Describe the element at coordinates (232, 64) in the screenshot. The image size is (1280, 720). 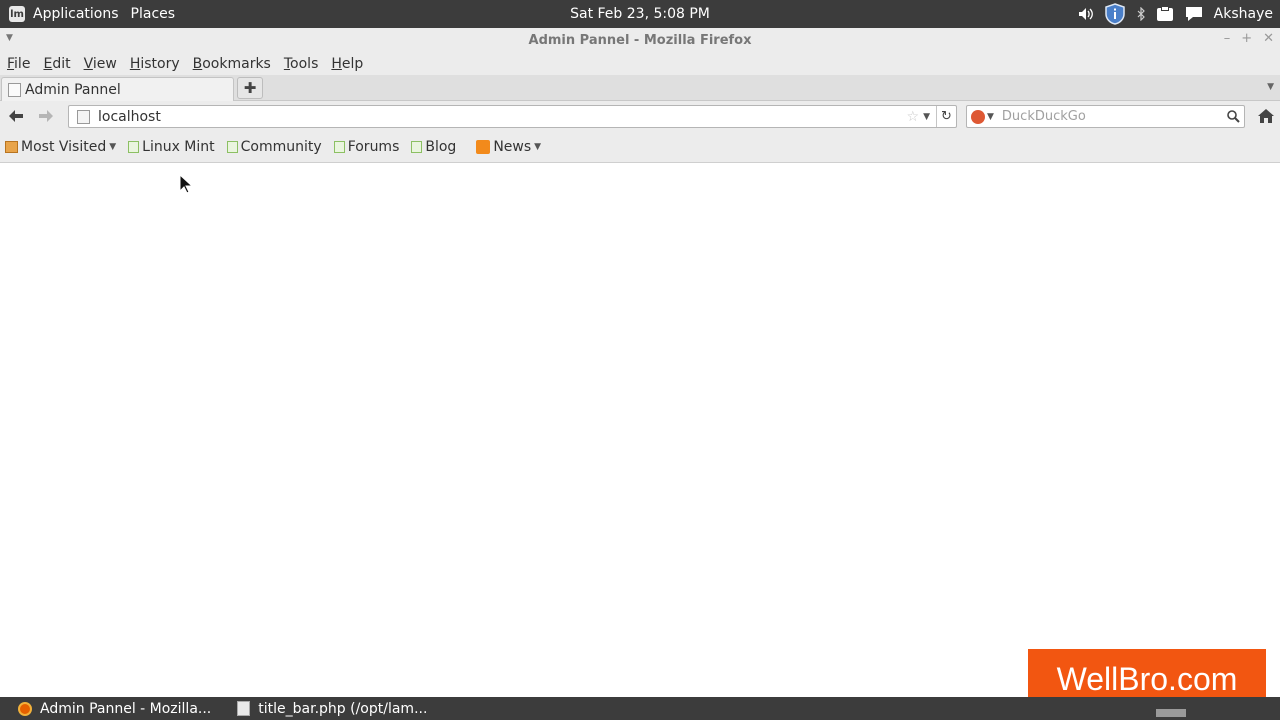
I see `menu-bookmarks: Bookmarks` at that location.